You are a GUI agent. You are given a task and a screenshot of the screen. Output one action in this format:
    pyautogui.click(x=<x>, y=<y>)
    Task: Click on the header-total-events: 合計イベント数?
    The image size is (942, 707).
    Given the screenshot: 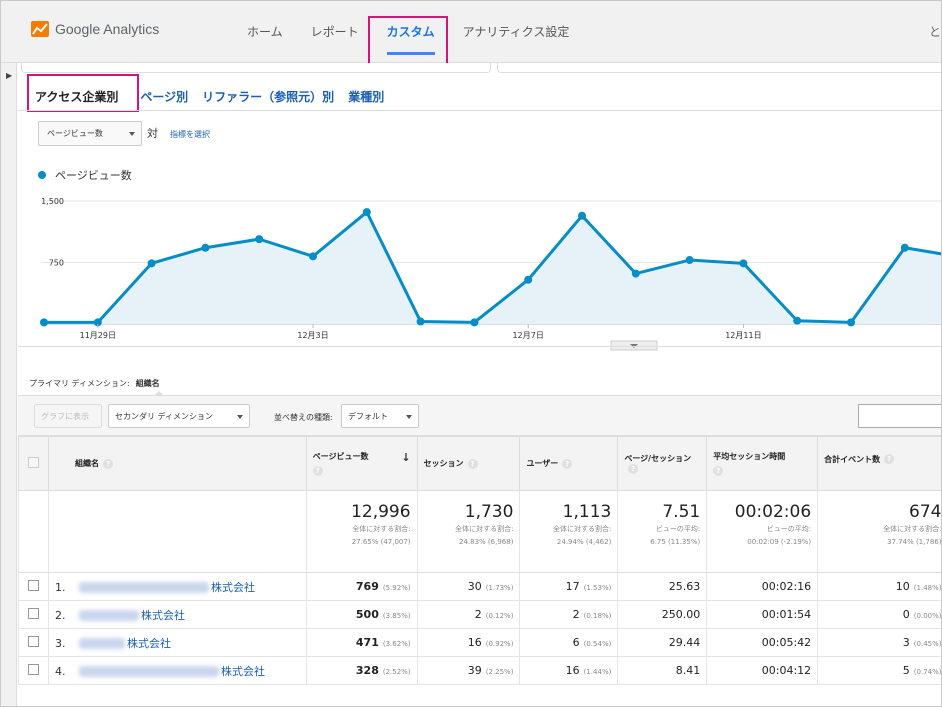 What is the action you would take?
    pyautogui.click(x=879, y=463)
    